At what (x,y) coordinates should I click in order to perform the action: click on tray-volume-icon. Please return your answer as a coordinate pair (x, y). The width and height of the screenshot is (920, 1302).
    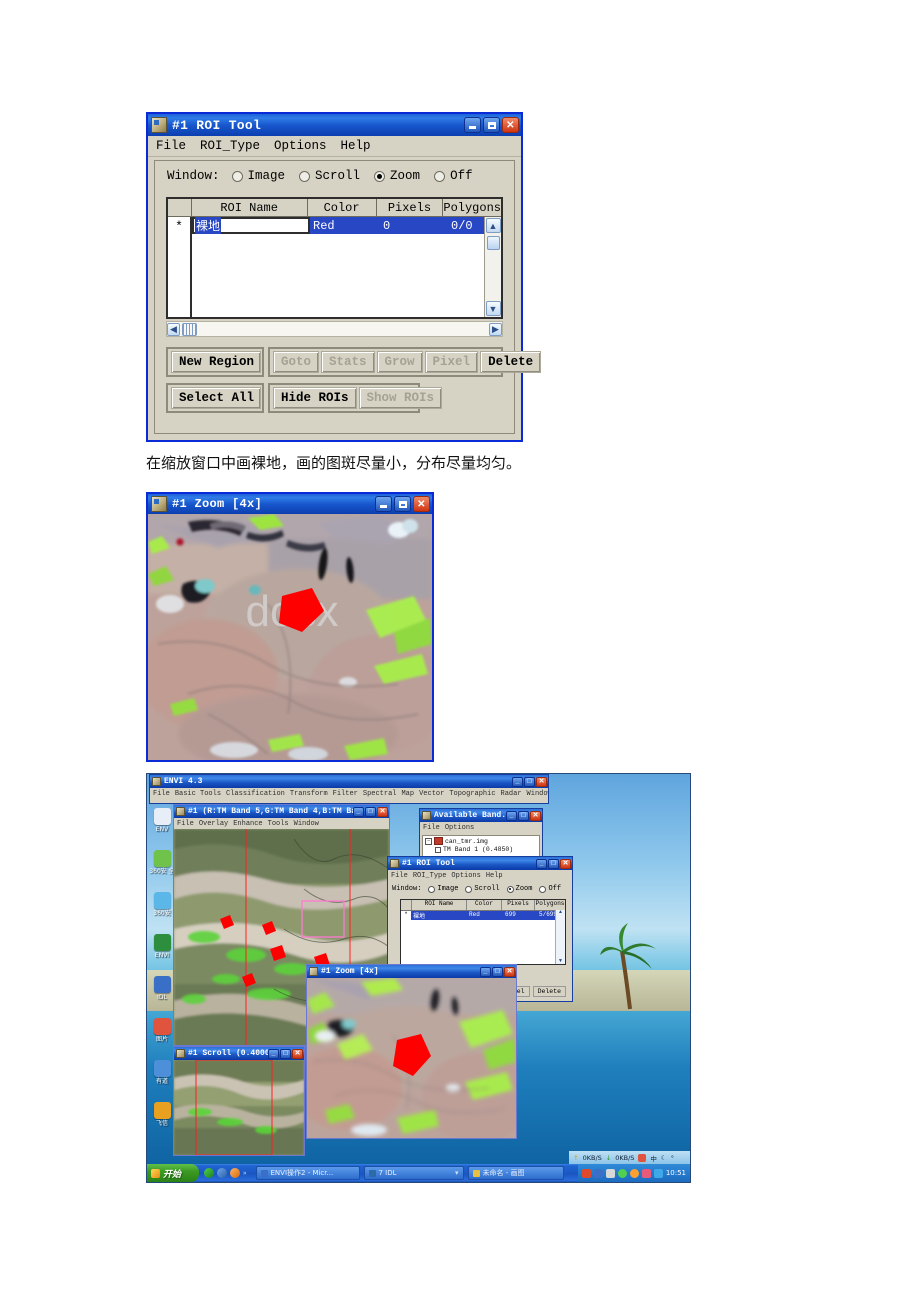
    Looking at the image, I should click on (610, 1173).